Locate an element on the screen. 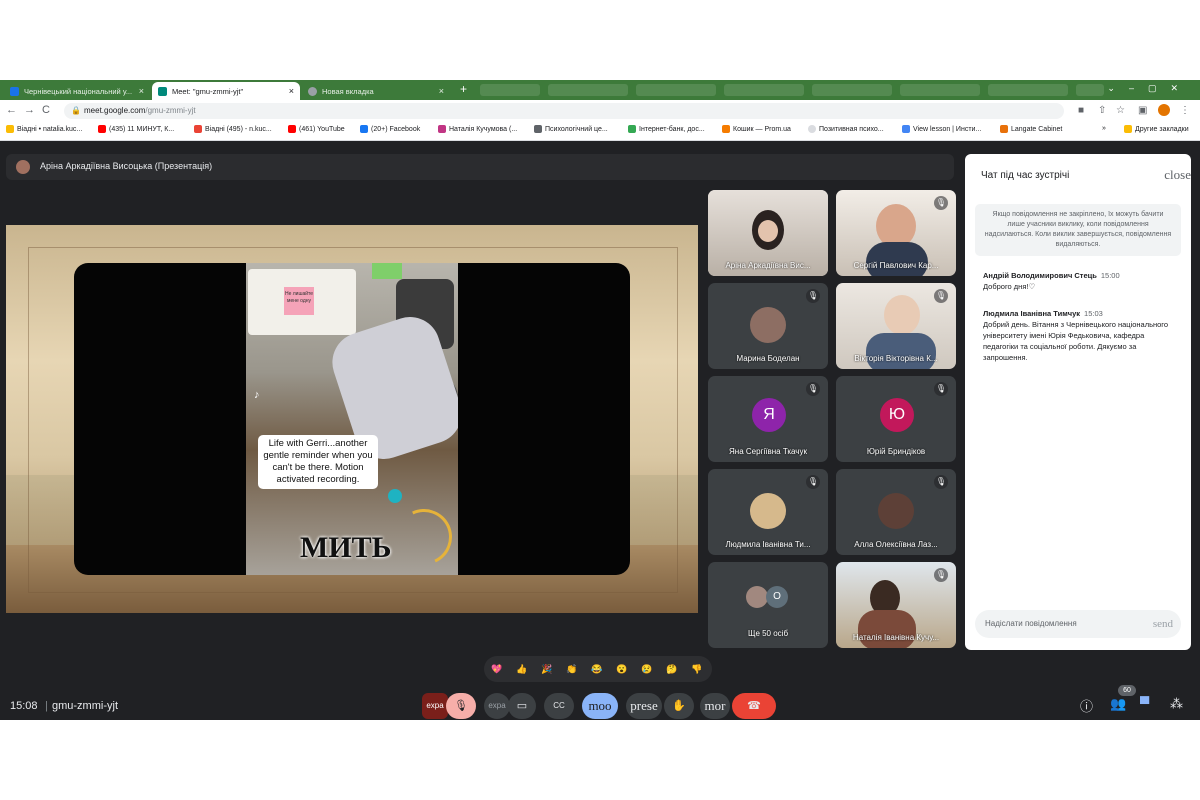  end-call-icon: ☎ is located at coordinates (754, 706).